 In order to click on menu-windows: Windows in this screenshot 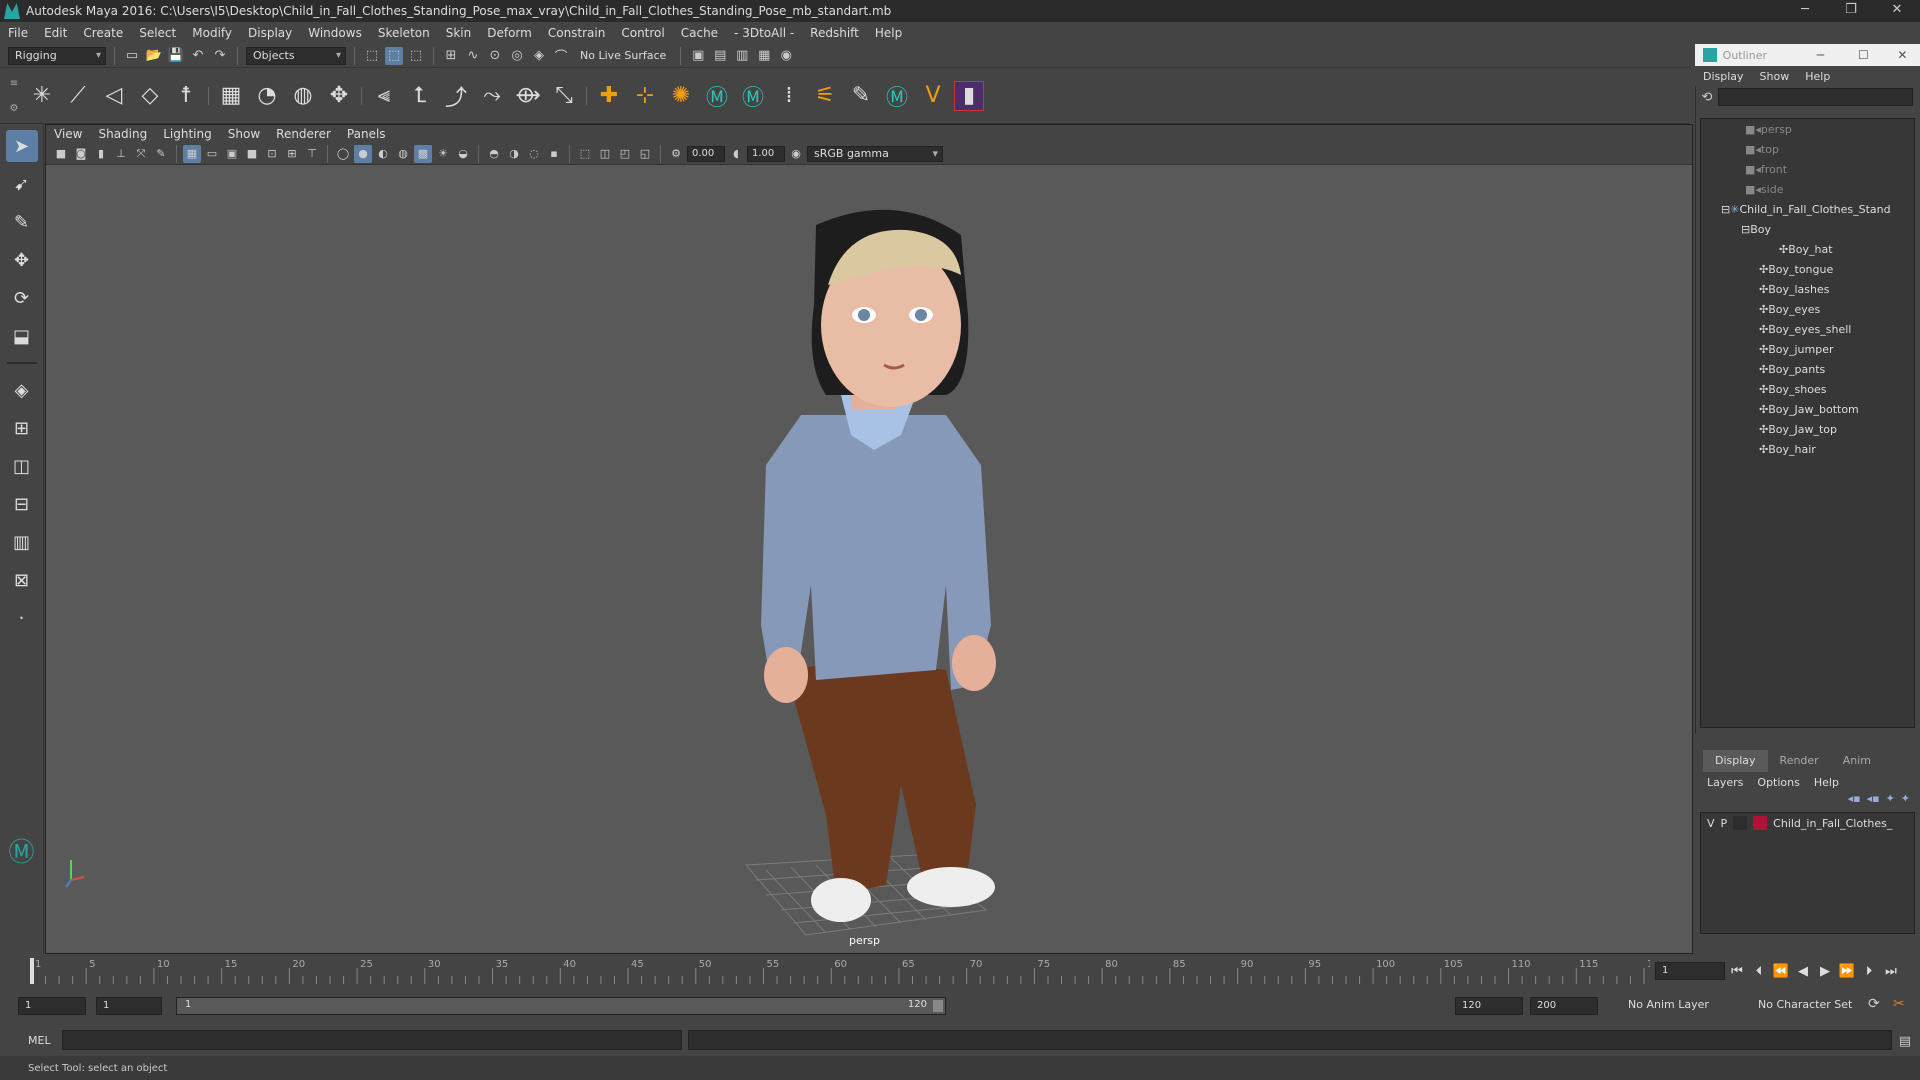, I will do `click(335, 33)`.